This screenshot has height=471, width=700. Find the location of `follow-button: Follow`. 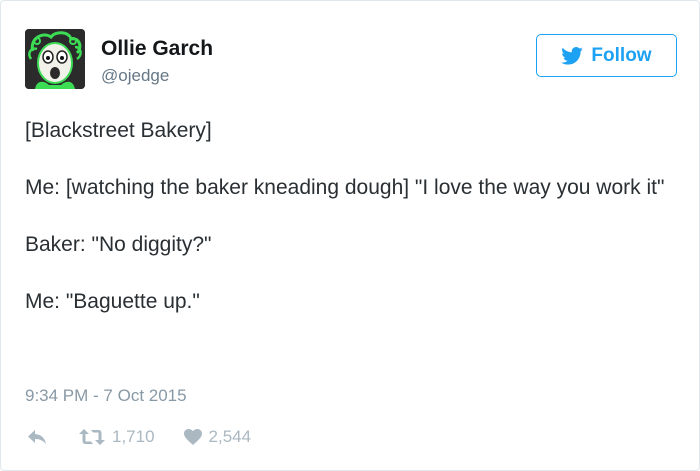

follow-button: Follow is located at coordinates (606, 55).